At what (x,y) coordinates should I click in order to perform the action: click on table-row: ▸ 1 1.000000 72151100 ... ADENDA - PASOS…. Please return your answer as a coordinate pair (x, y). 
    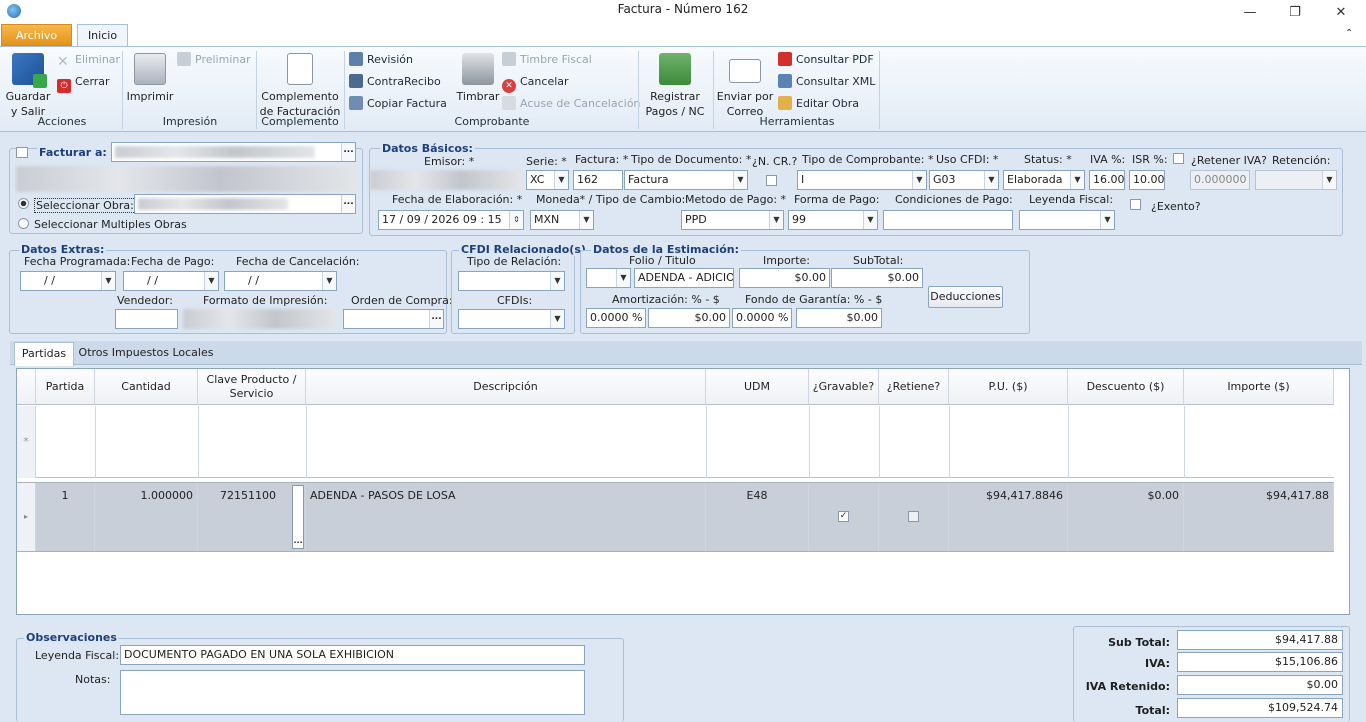
    Looking at the image, I should click on (675, 517).